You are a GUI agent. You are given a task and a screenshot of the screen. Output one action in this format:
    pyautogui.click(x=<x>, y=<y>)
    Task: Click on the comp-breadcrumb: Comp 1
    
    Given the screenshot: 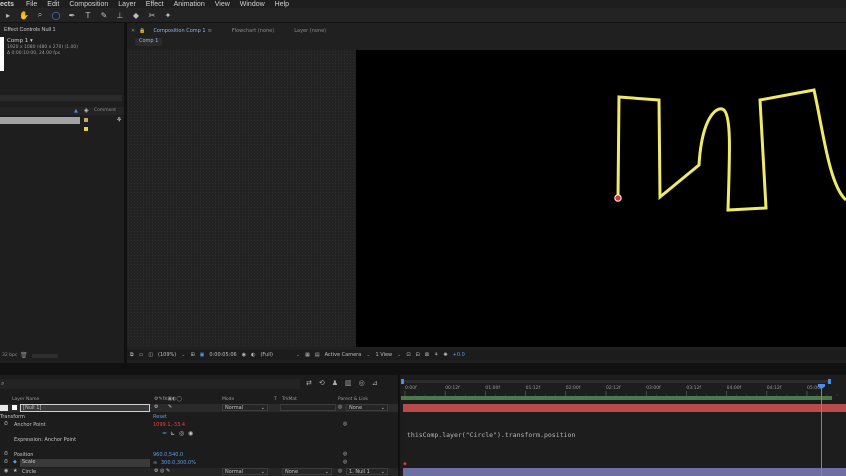 What is the action you would take?
    pyautogui.click(x=149, y=42)
    